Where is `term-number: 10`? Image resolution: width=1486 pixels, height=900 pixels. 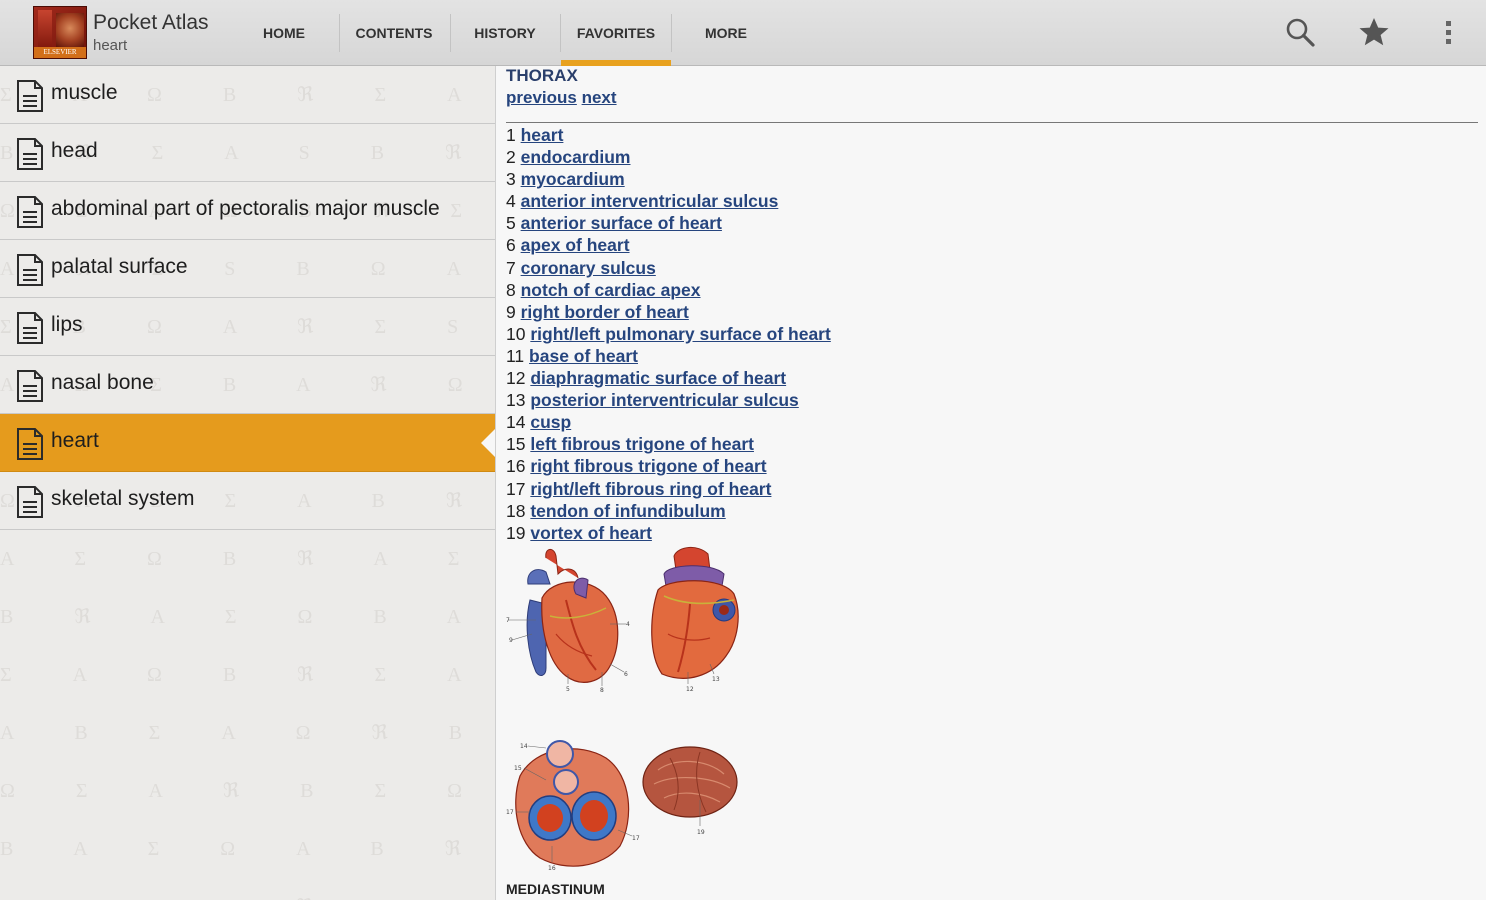
term-number: 10 is located at coordinates (516, 333).